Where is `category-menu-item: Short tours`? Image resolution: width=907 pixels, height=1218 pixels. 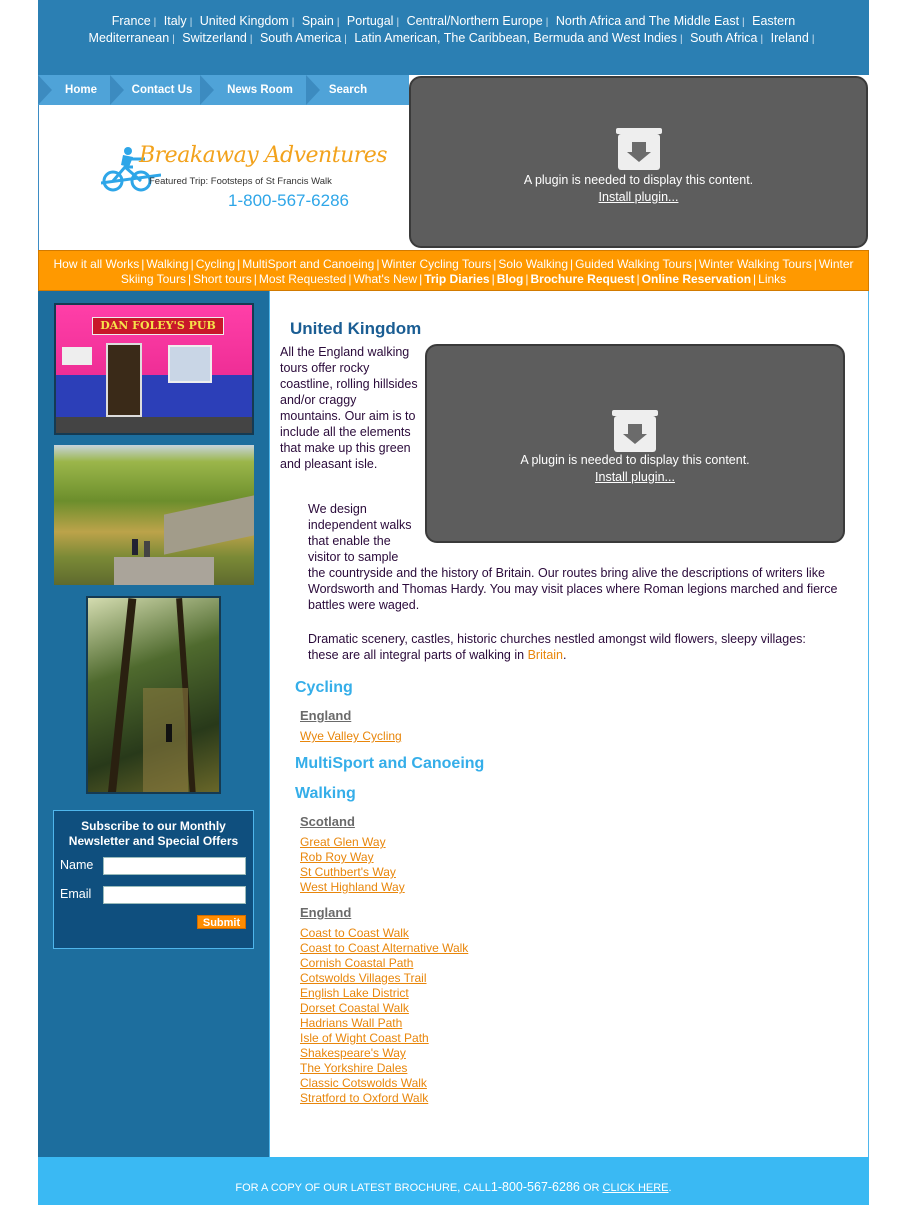
category-menu-item: Short tours is located at coordinates (222, 279).